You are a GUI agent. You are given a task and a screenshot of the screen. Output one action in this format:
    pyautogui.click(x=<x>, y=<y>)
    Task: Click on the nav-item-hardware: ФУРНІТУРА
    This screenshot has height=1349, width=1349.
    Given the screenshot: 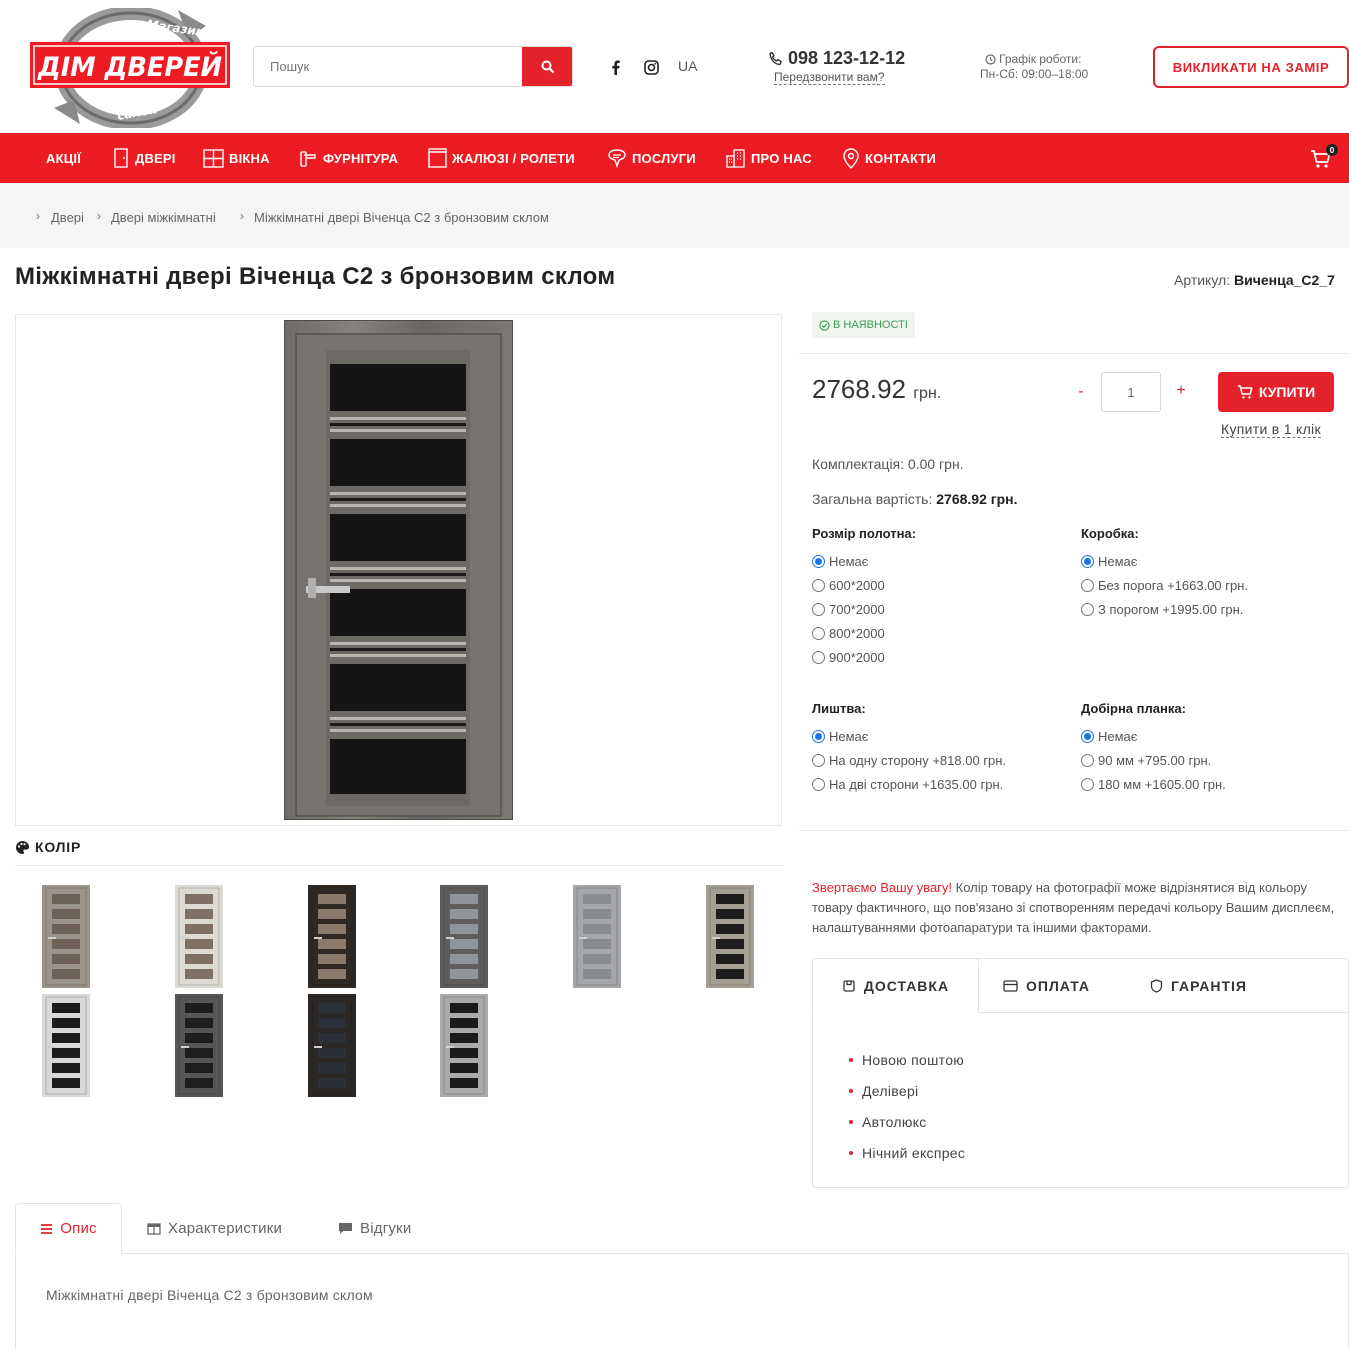 What is the action you would take?
    pyautogui.click(x=348, y=158)
    